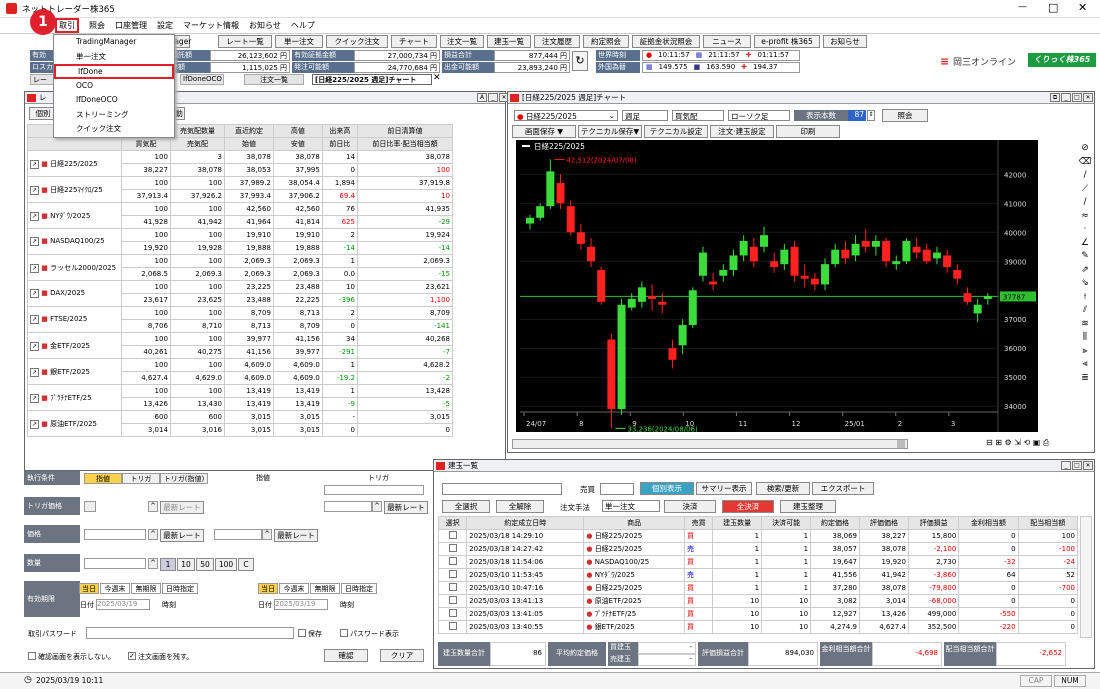 This screenshot has height=689, width=1100. Describe the element at coordinates (348, 506) in the screenshot. I see `trigger-input-col3` at that location.